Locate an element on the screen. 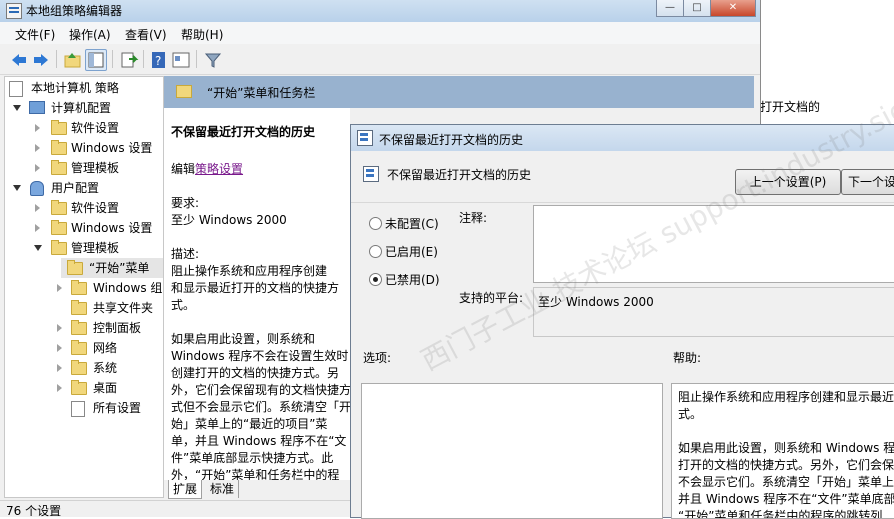  app-icon is located at coordinates (14, 11).